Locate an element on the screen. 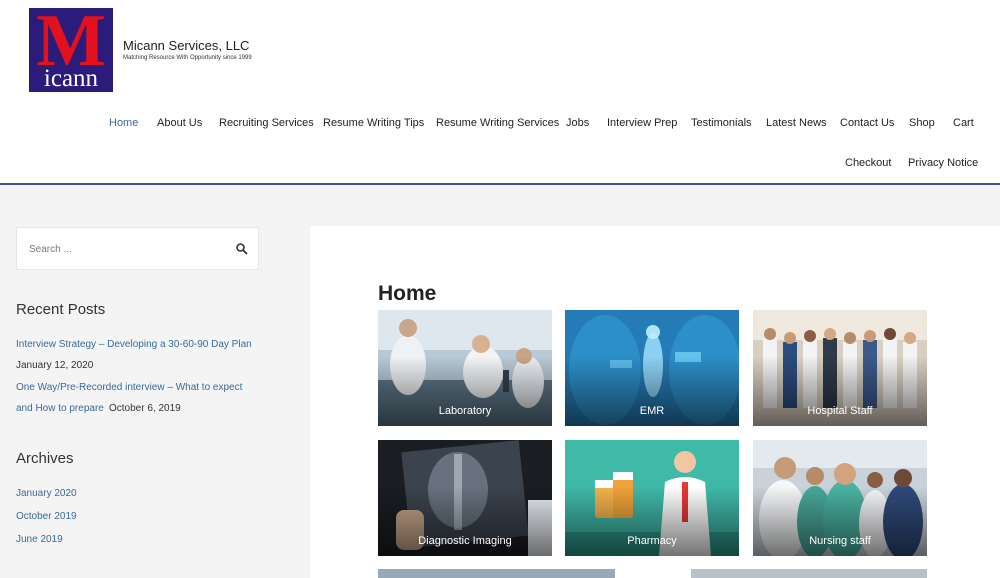 The height and width of the screenshot is (578, 1000). nav-privacy-notice: Privacy Notice is located at coordinates (943, 163).